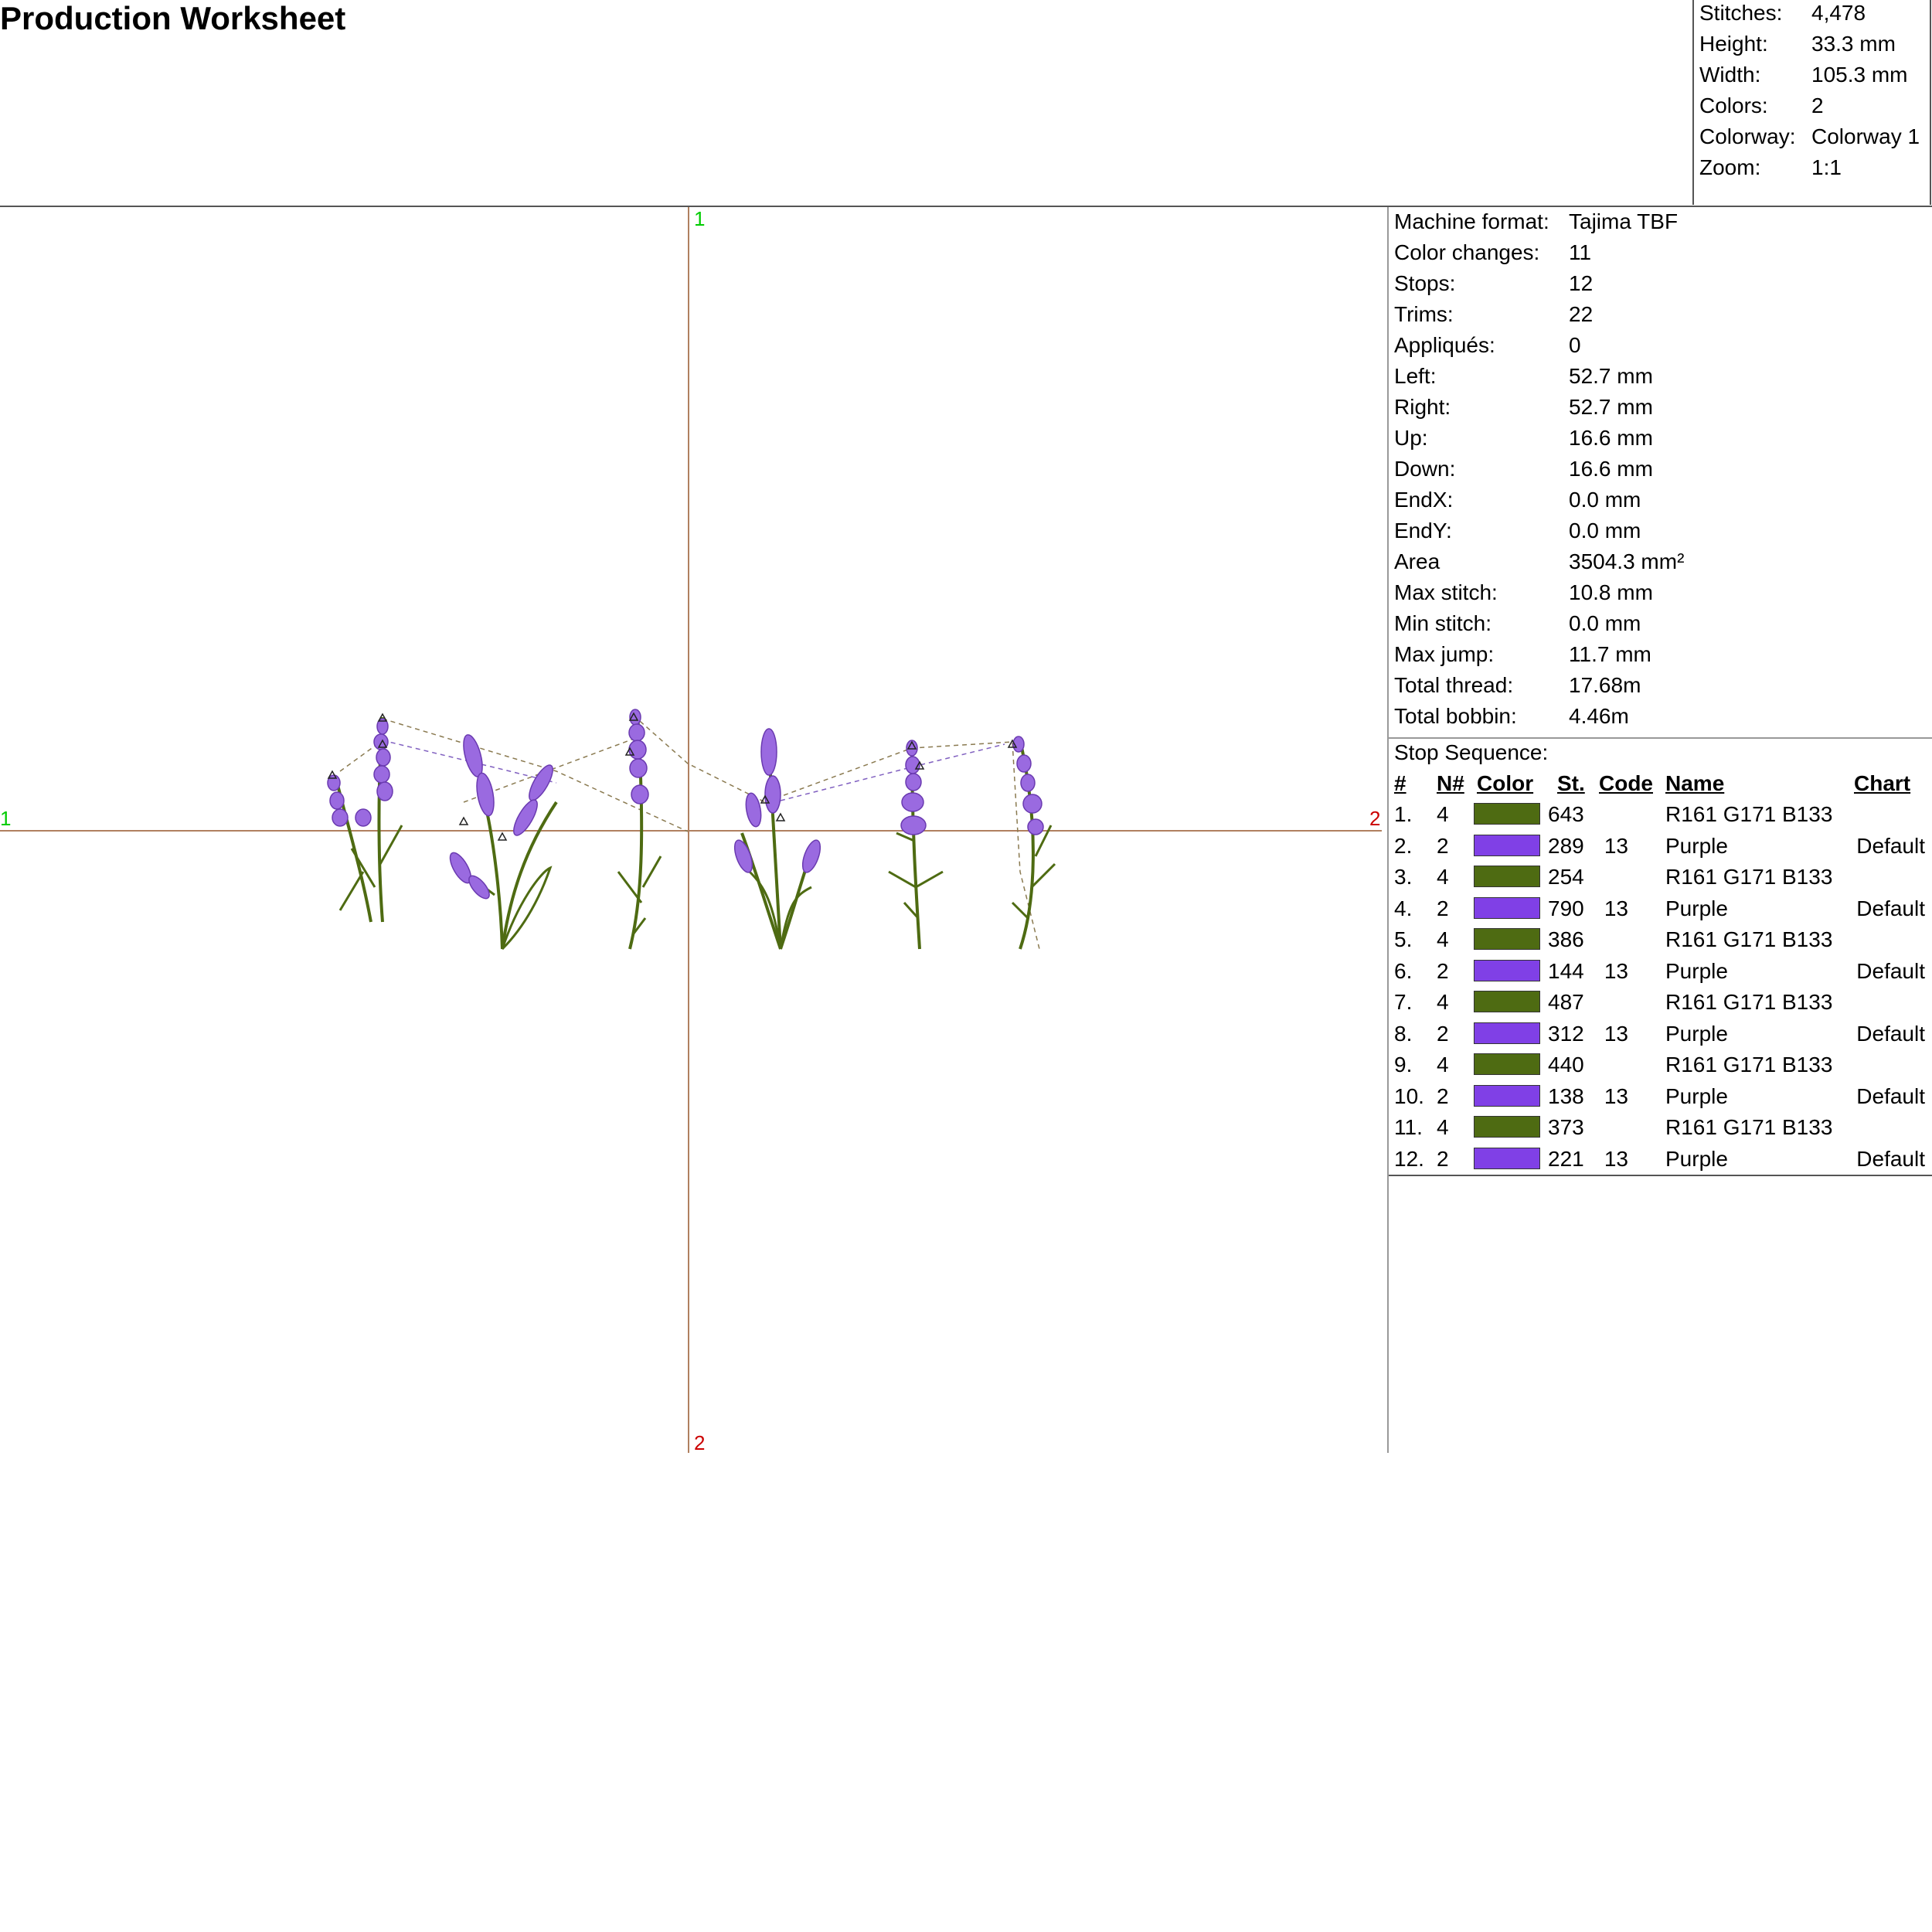 Image resolution: width=1932 pixels, height=1932 pixels. I want to click on table-row: 4. 2 790 13 Purple Default, so click(1660, 911).